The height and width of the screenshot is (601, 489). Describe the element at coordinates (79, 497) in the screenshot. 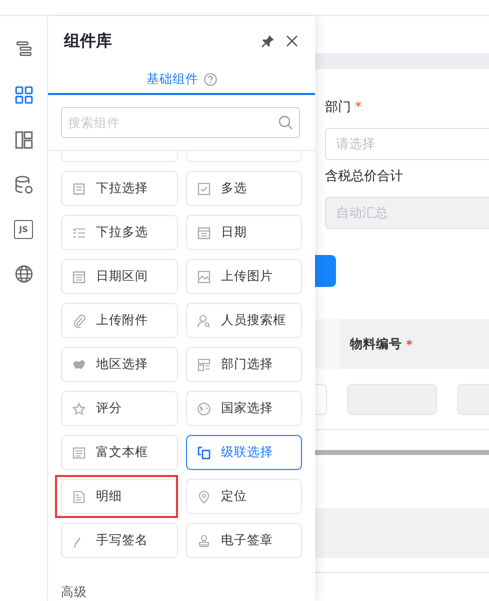

I see `document-icon` at that location.